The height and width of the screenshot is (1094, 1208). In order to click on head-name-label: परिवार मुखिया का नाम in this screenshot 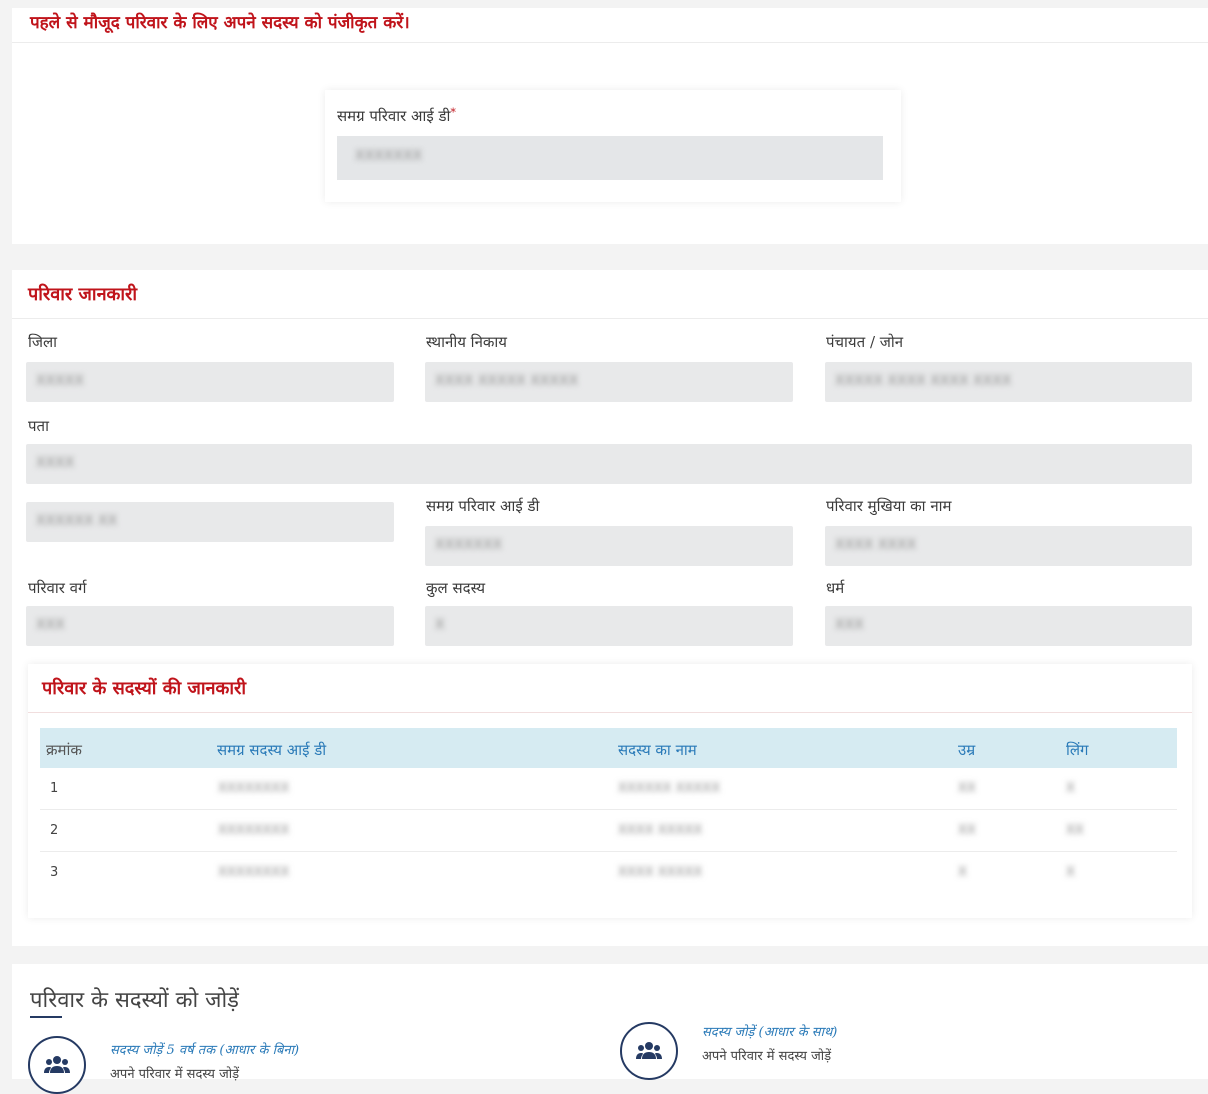, I will do `click(889, 506)`.